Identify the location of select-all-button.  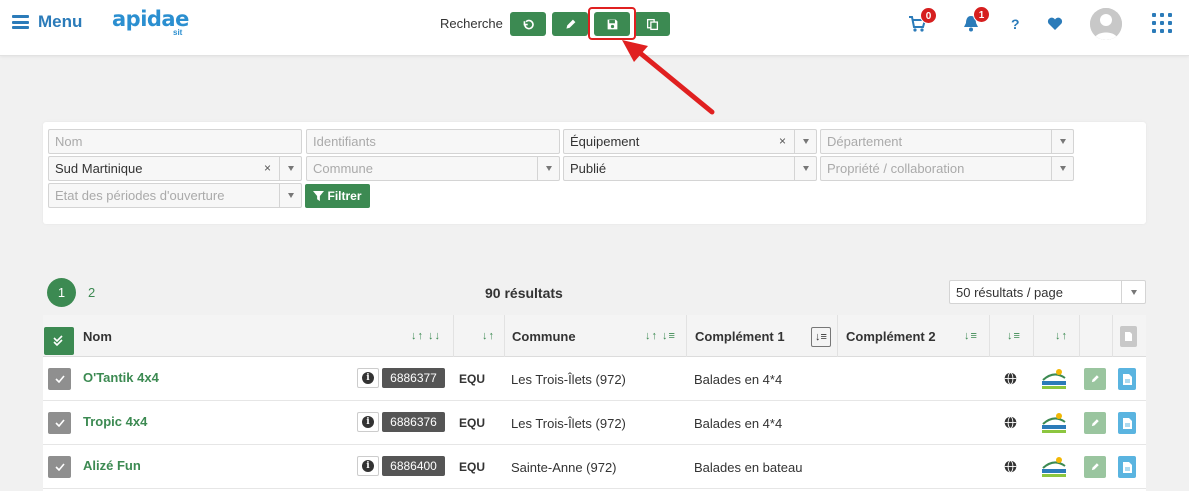
(59, 341).